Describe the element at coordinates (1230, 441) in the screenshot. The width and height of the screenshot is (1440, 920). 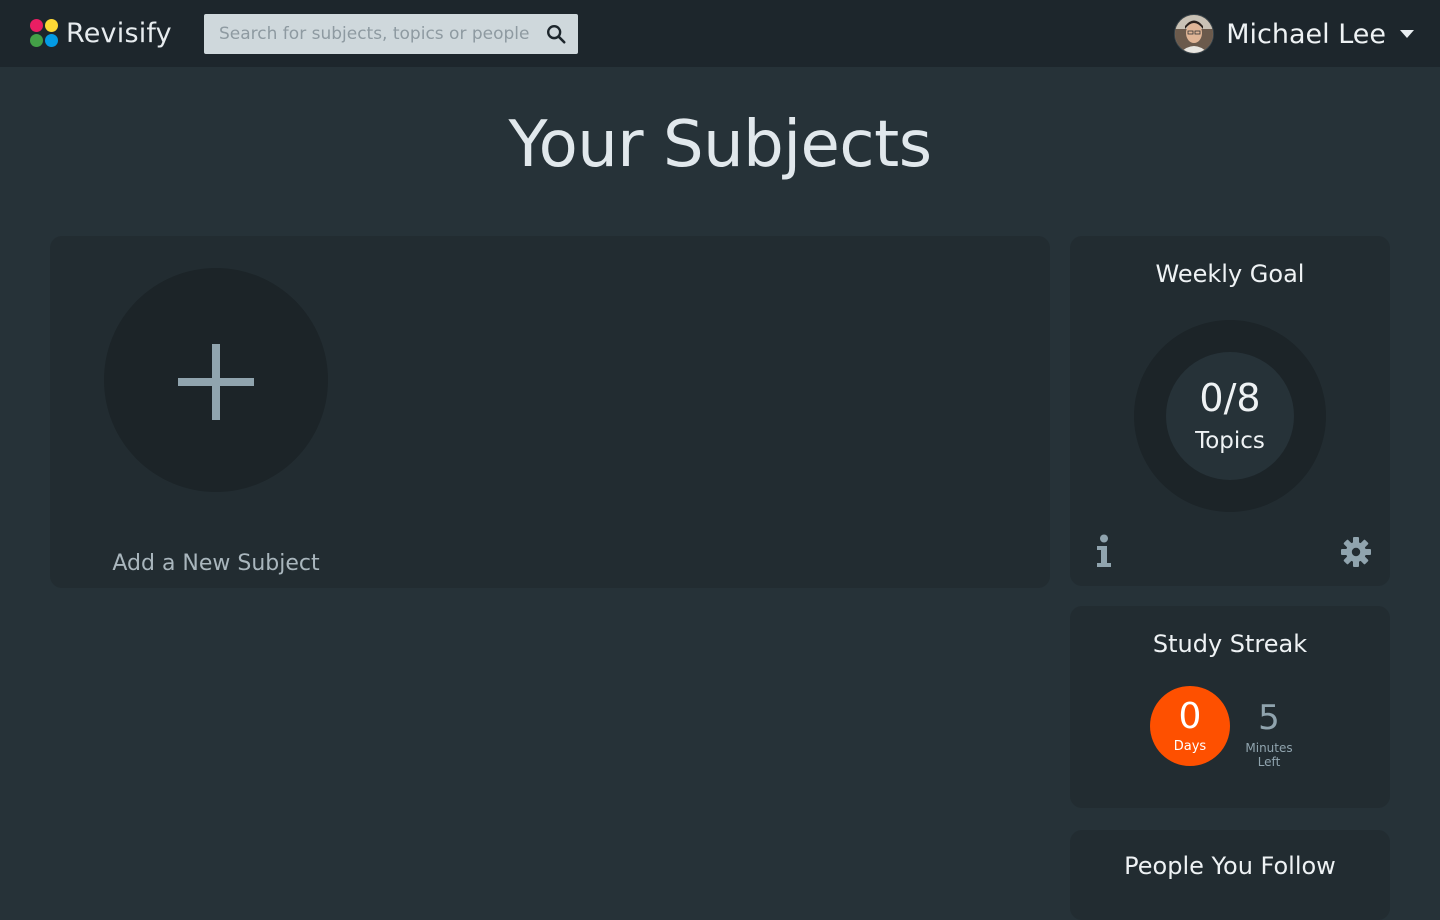
I see `weekly-goal-unit: Topics` at that location.